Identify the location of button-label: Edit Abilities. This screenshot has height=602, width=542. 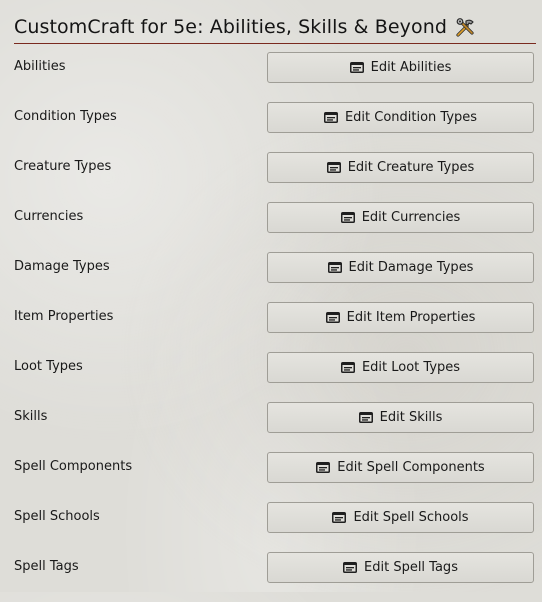
(411, 67).